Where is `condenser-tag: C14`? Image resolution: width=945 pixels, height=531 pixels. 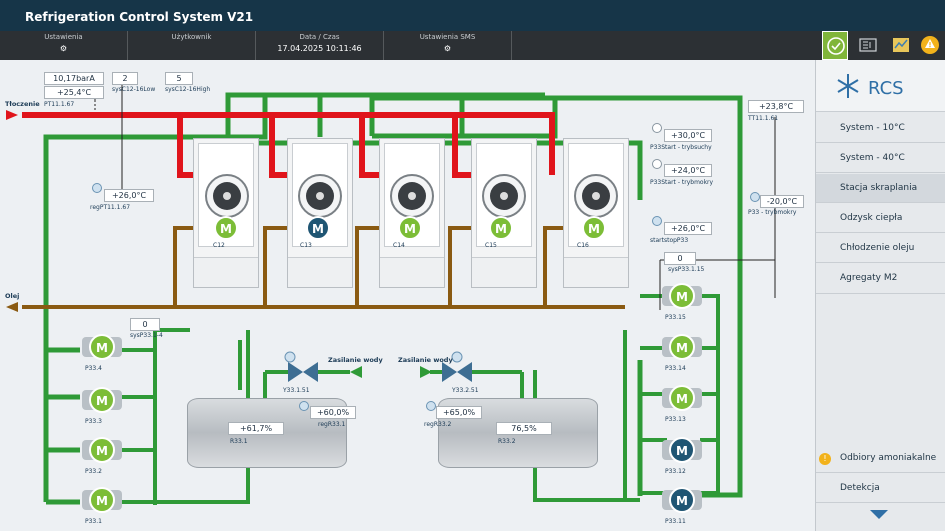 condenser-tag: C14 is located at coordinates (399, 245).